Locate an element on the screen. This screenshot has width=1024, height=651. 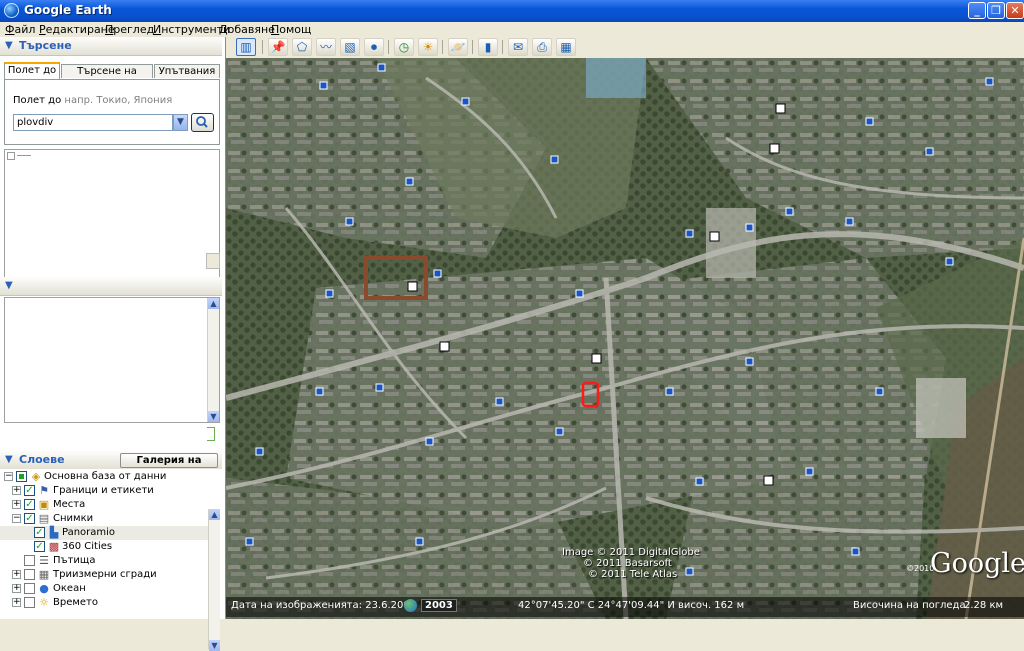
places-green-edge is located at coordinates (211, 434).